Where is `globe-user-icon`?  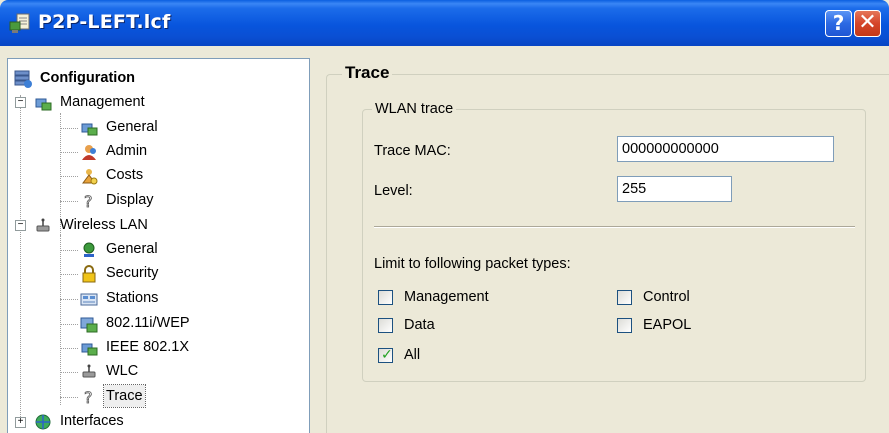
globe-user-icon is located at coordinates (89, 249).